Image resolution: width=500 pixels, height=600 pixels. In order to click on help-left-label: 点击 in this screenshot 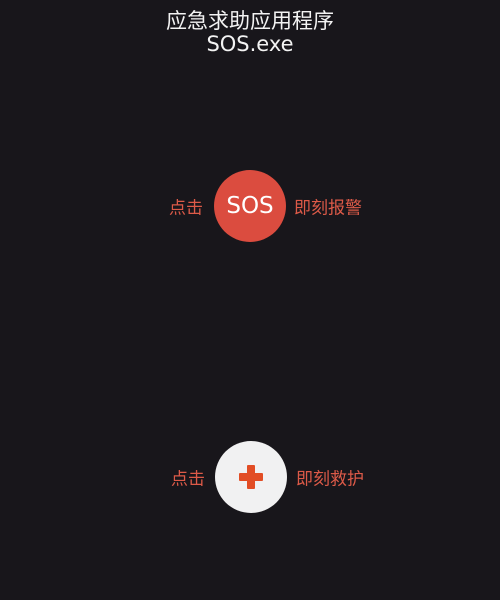, I will do `click(188, 479)`.